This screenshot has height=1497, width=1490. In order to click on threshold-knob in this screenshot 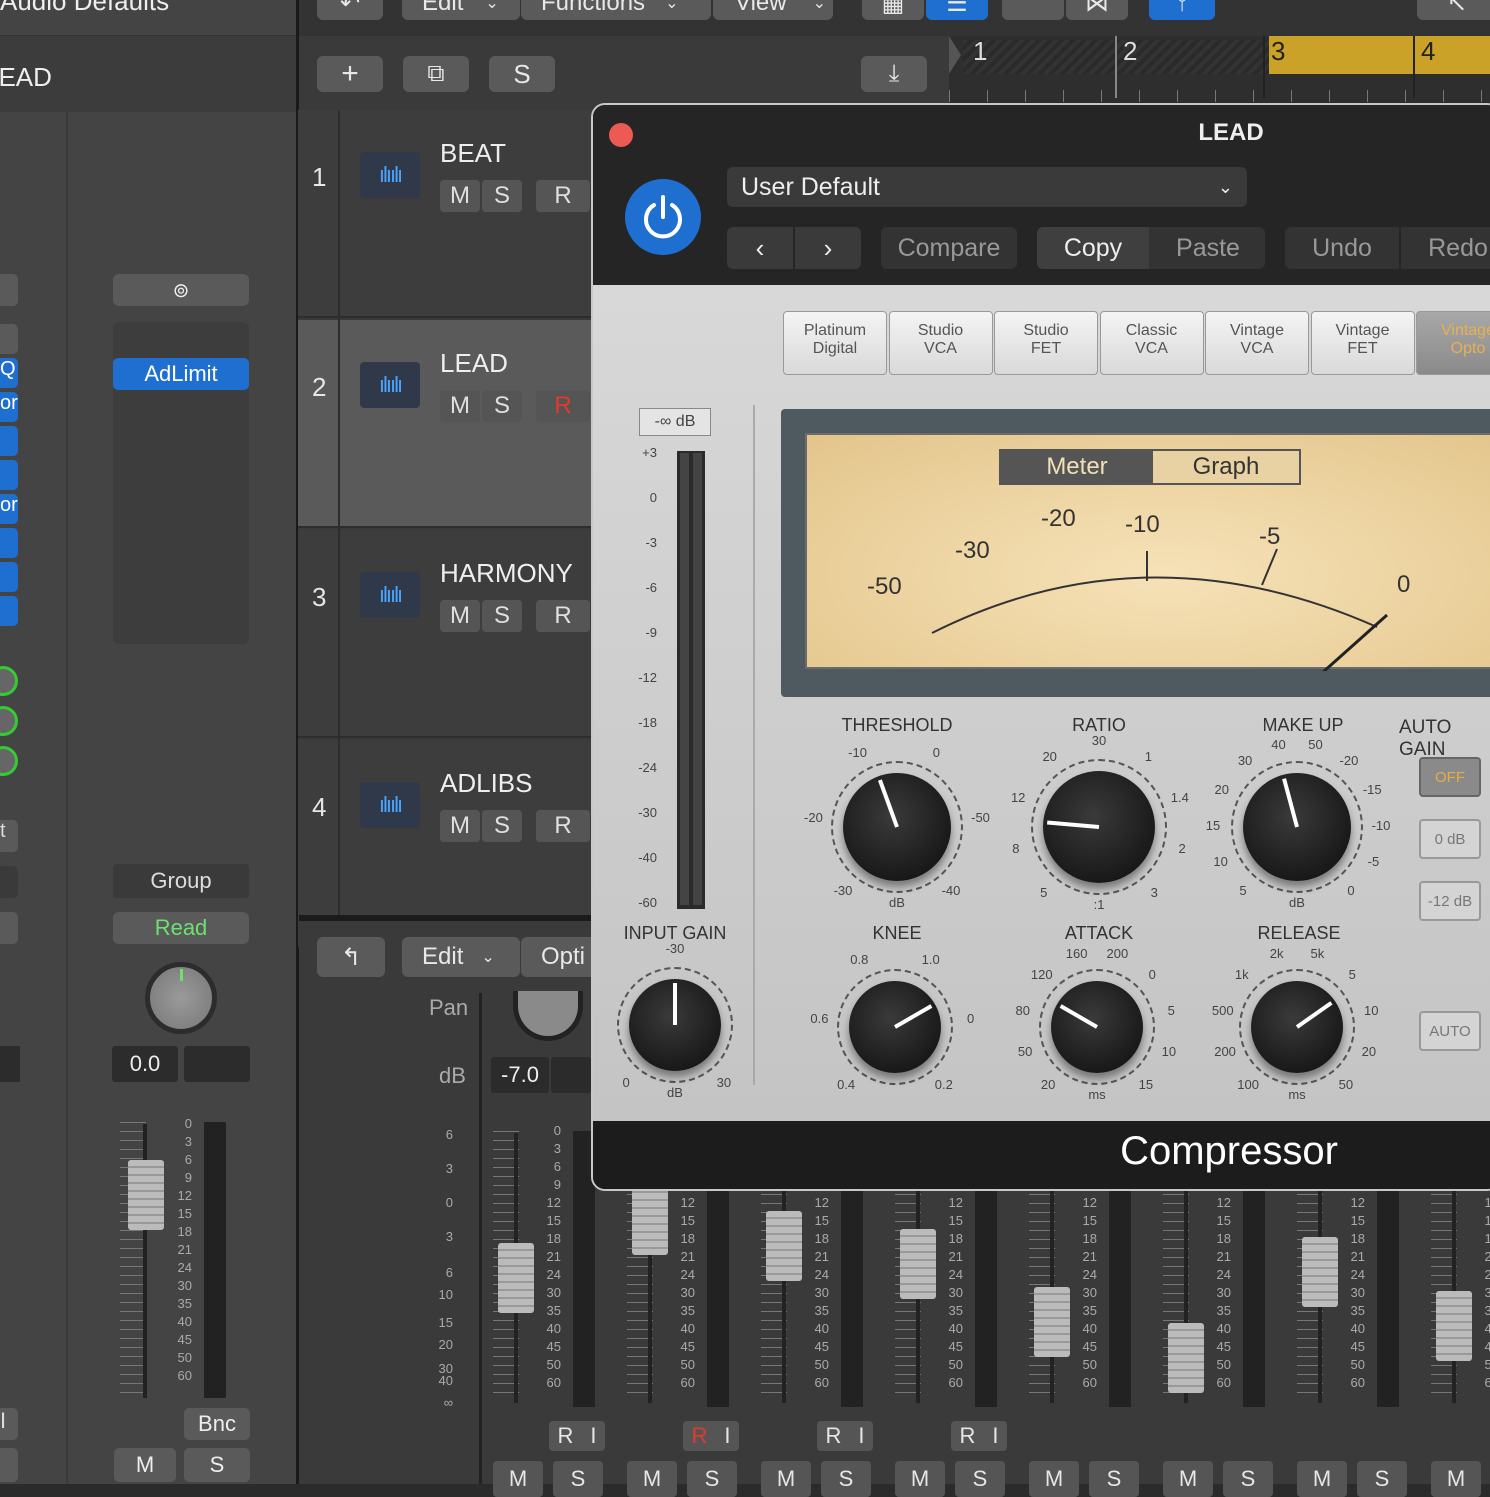, I will do `click(897, 827)`.